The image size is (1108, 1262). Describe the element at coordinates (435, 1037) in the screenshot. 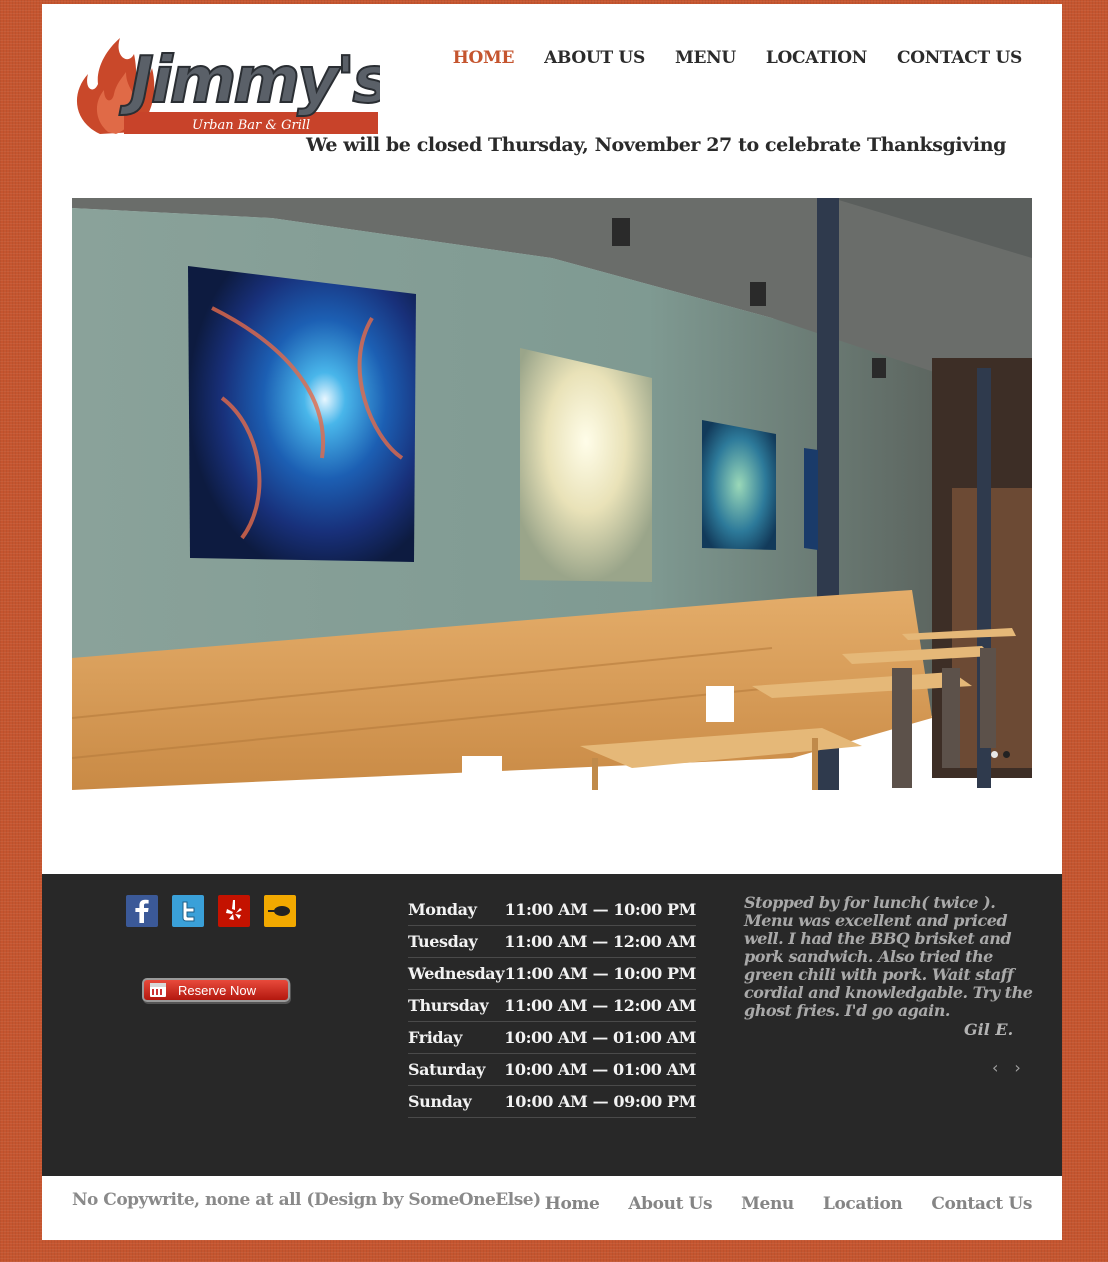

I see `hours-day: Friday` at that location.